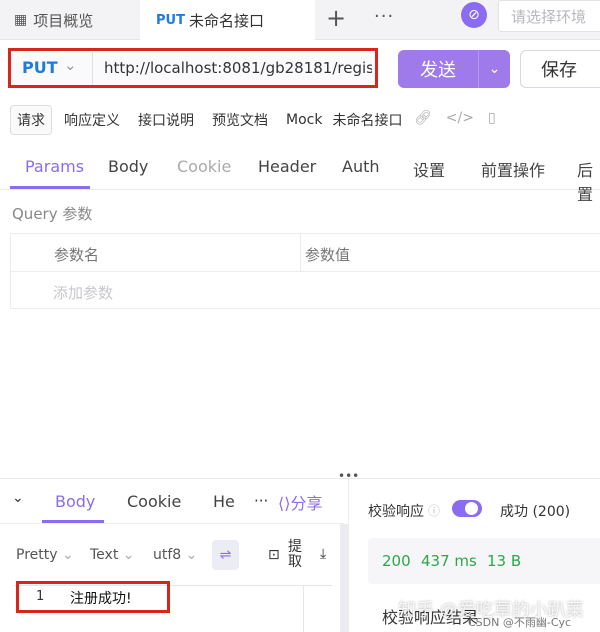  Describe the element at coordinates (300, 478) in the screenshot. I see `panel-splitter` at that location.